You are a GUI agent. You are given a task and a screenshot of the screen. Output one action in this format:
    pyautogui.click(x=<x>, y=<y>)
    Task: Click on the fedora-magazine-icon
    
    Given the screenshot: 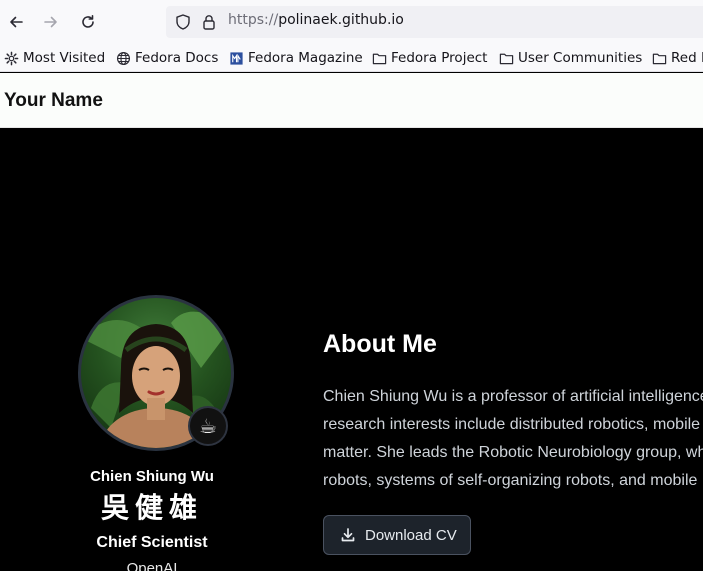 What is the action you would take?
    pyautogui.click(x=236, y=58)
    